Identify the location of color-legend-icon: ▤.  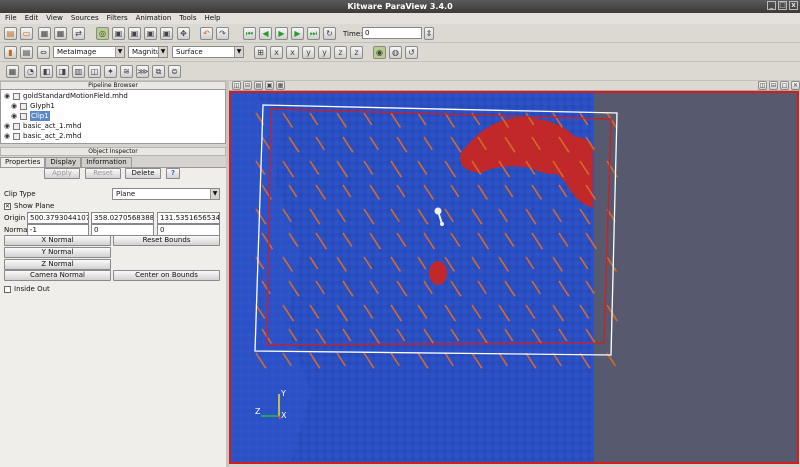
(26, 52).